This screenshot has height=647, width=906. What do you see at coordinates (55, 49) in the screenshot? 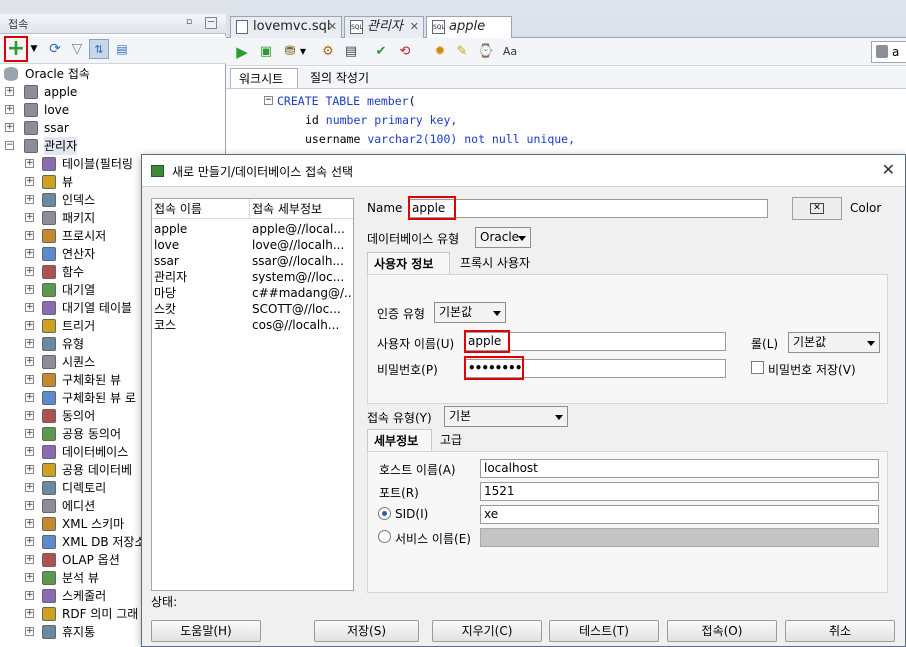
I see `refresh-icon: ⟳` at bounding box center [55, 49].